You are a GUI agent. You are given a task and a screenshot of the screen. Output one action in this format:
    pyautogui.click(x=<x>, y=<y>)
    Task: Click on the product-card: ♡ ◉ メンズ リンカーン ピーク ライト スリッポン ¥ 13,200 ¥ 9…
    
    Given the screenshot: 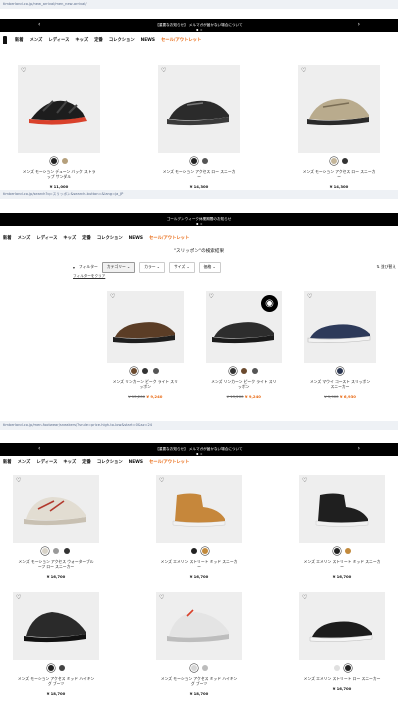 What is the action you would take?
    pyautogui.click(x=244, y=345)
    